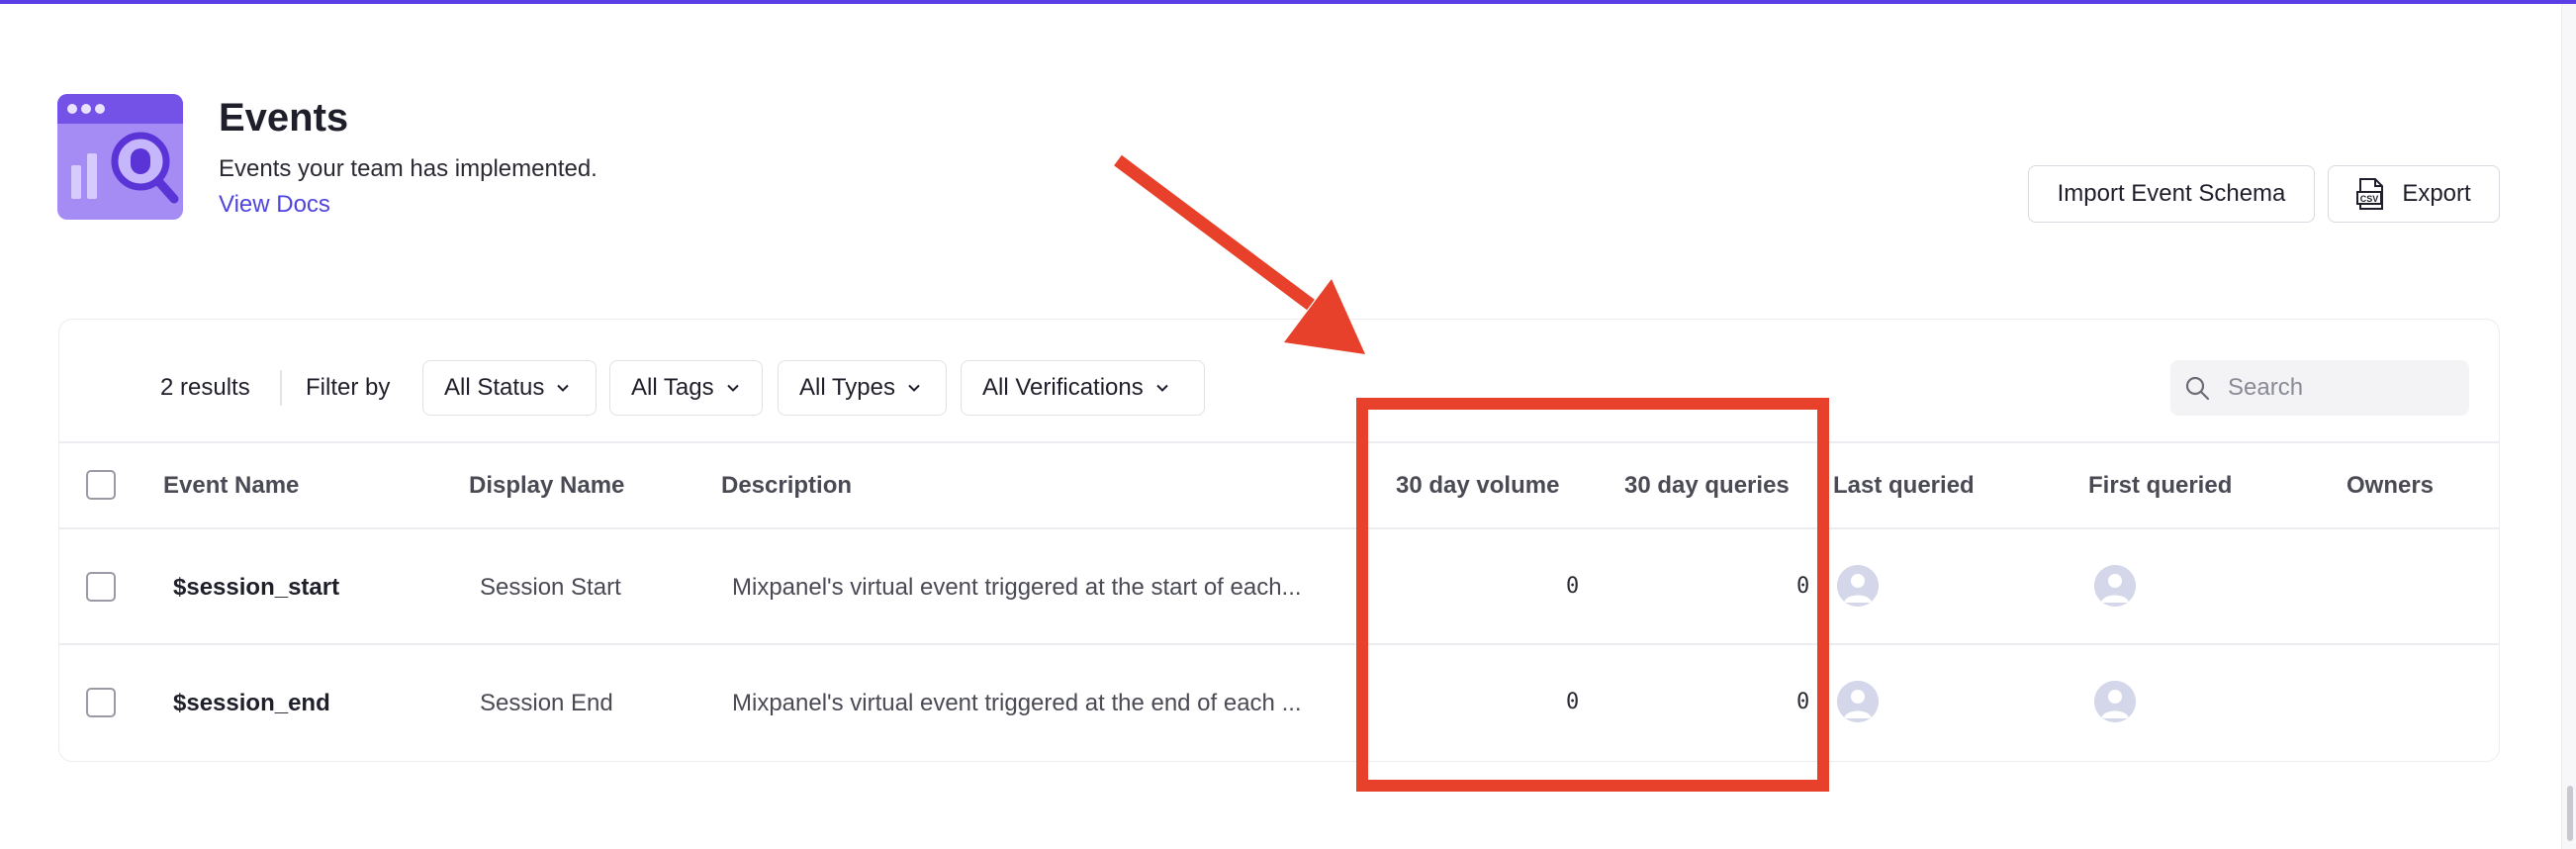 The width and height of the screenshot is (2576, 849). Describe the element at coordinates (281, 388) in the screenshot. I see `filter-divider` at that location.